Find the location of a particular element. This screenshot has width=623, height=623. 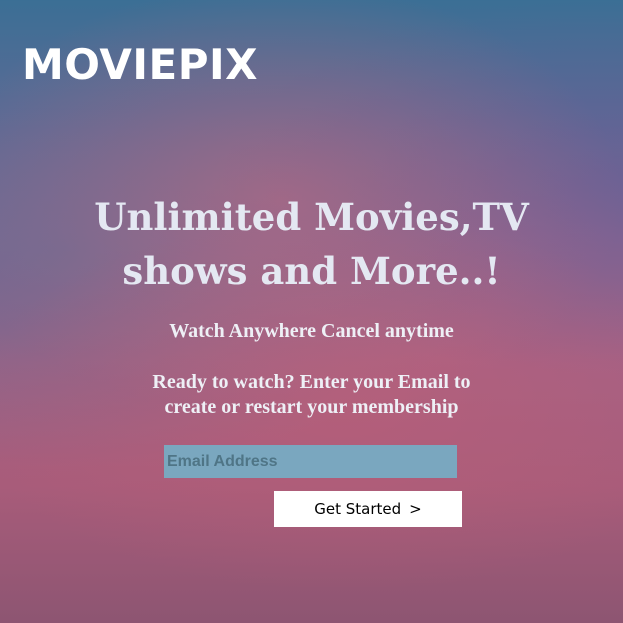

hero-title-line-1: Unlimited Movies,TV is located at coordinates (311, 217).